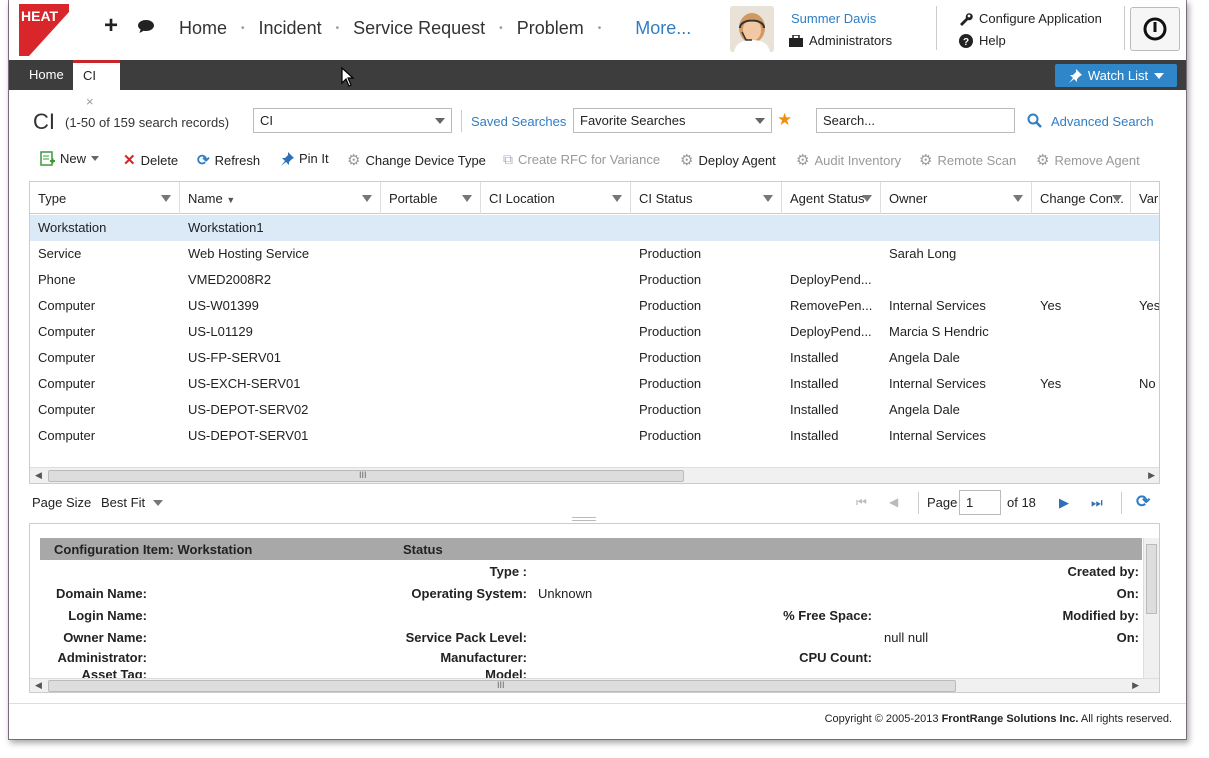 This screenshot has width=1209, height=758. Describe the element at coordinates (1051, 383) in the screenshot. I see `cell-change-control: Yes` at that location.